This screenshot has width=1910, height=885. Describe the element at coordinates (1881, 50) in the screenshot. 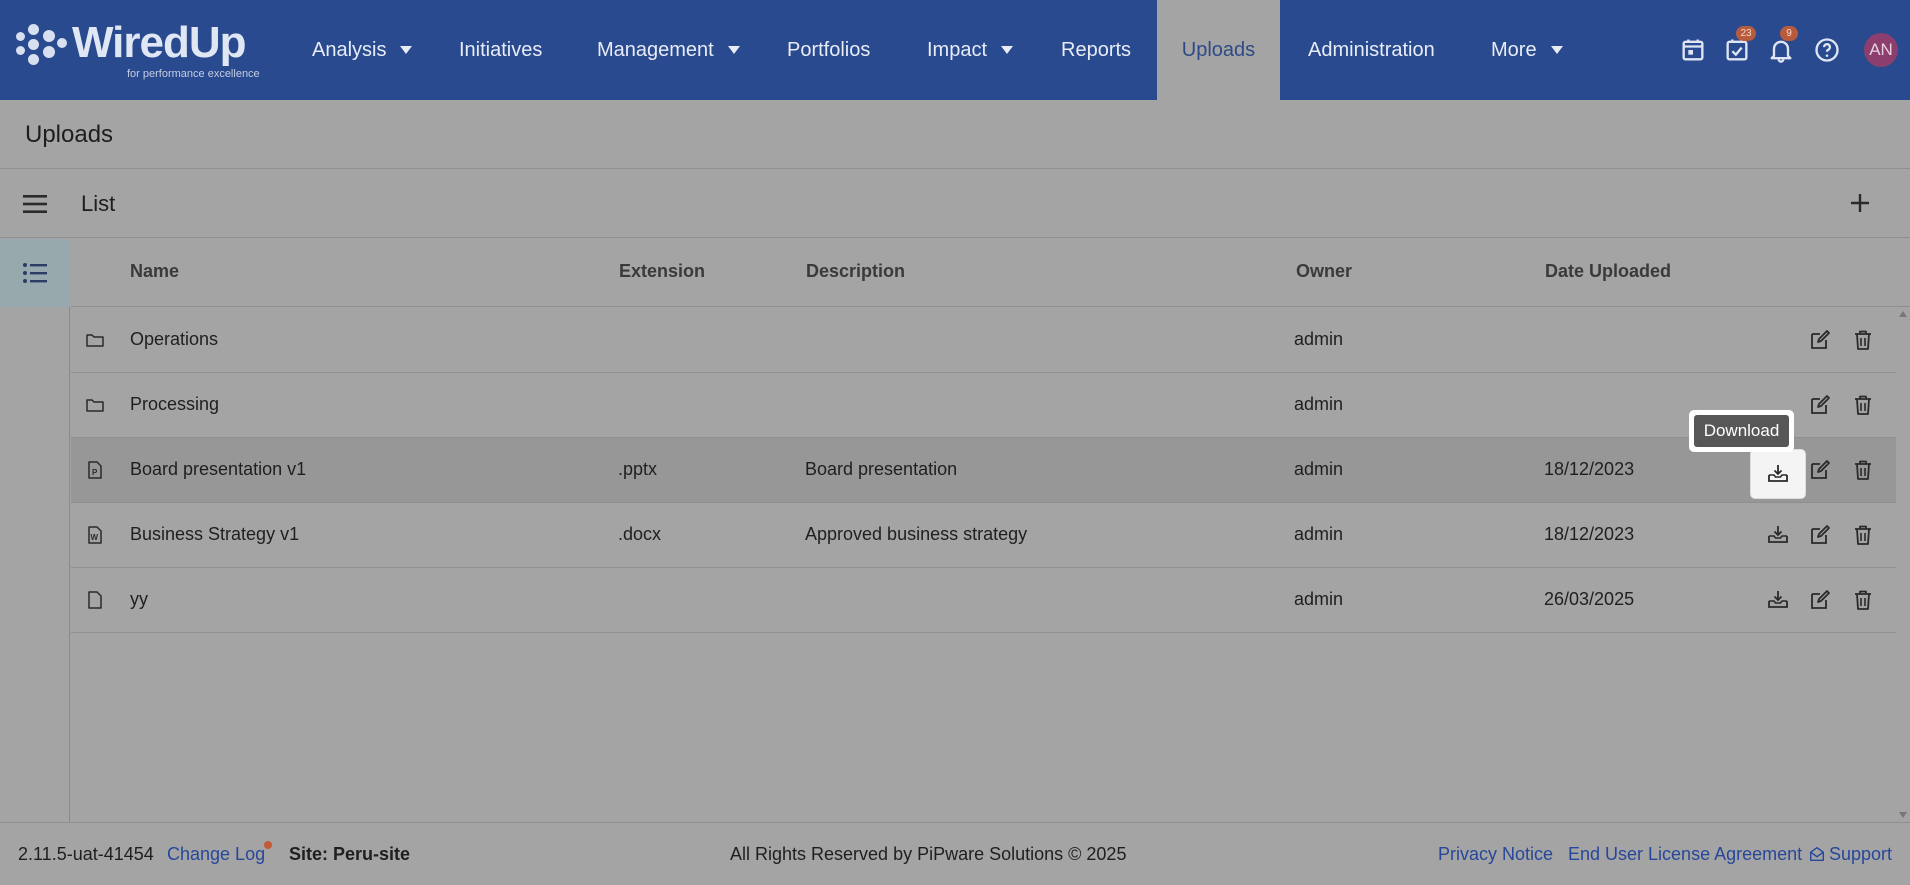

I see `user-avatar: AN` at that location.